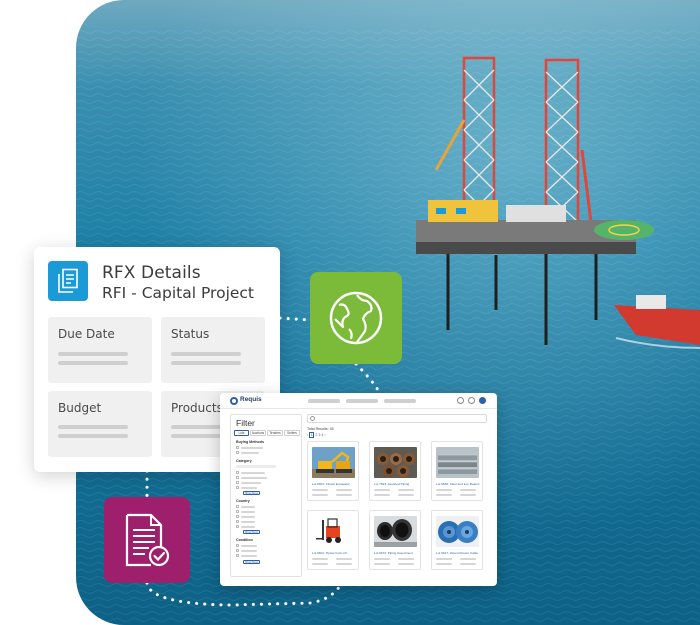 Image resolution: width=700 pixels, height=625 pixels. Describe the element at coordinates (457, 540) in the screenshot. I see `product-card: Lot 6617: Wound Power Cable` at that location.